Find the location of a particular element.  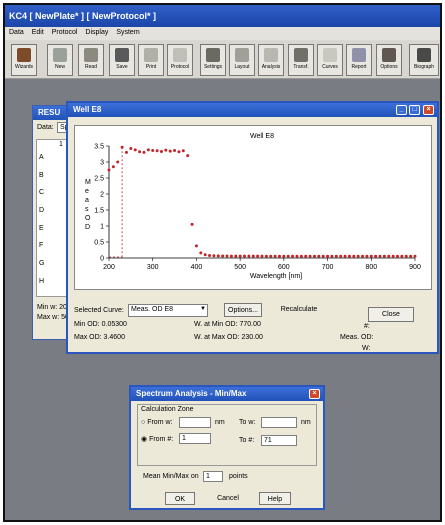

help-button: Help is located at coordinates (275, 498).